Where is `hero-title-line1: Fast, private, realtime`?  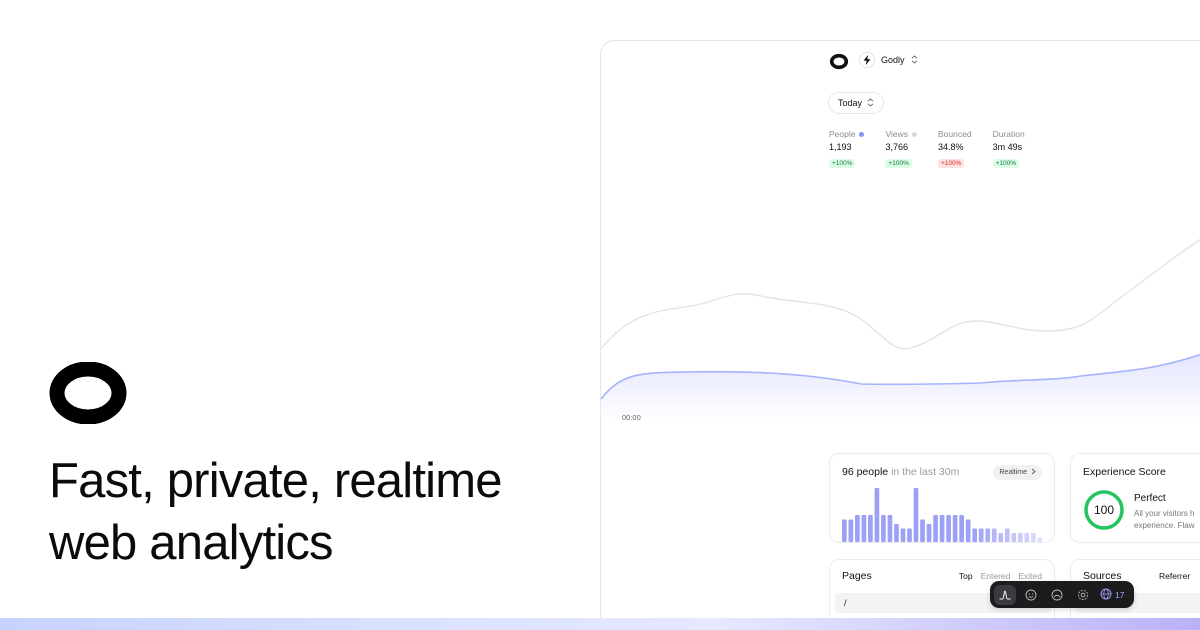 hero-title-line1: Fast, private, realtime is located at coordinates (276, 481).